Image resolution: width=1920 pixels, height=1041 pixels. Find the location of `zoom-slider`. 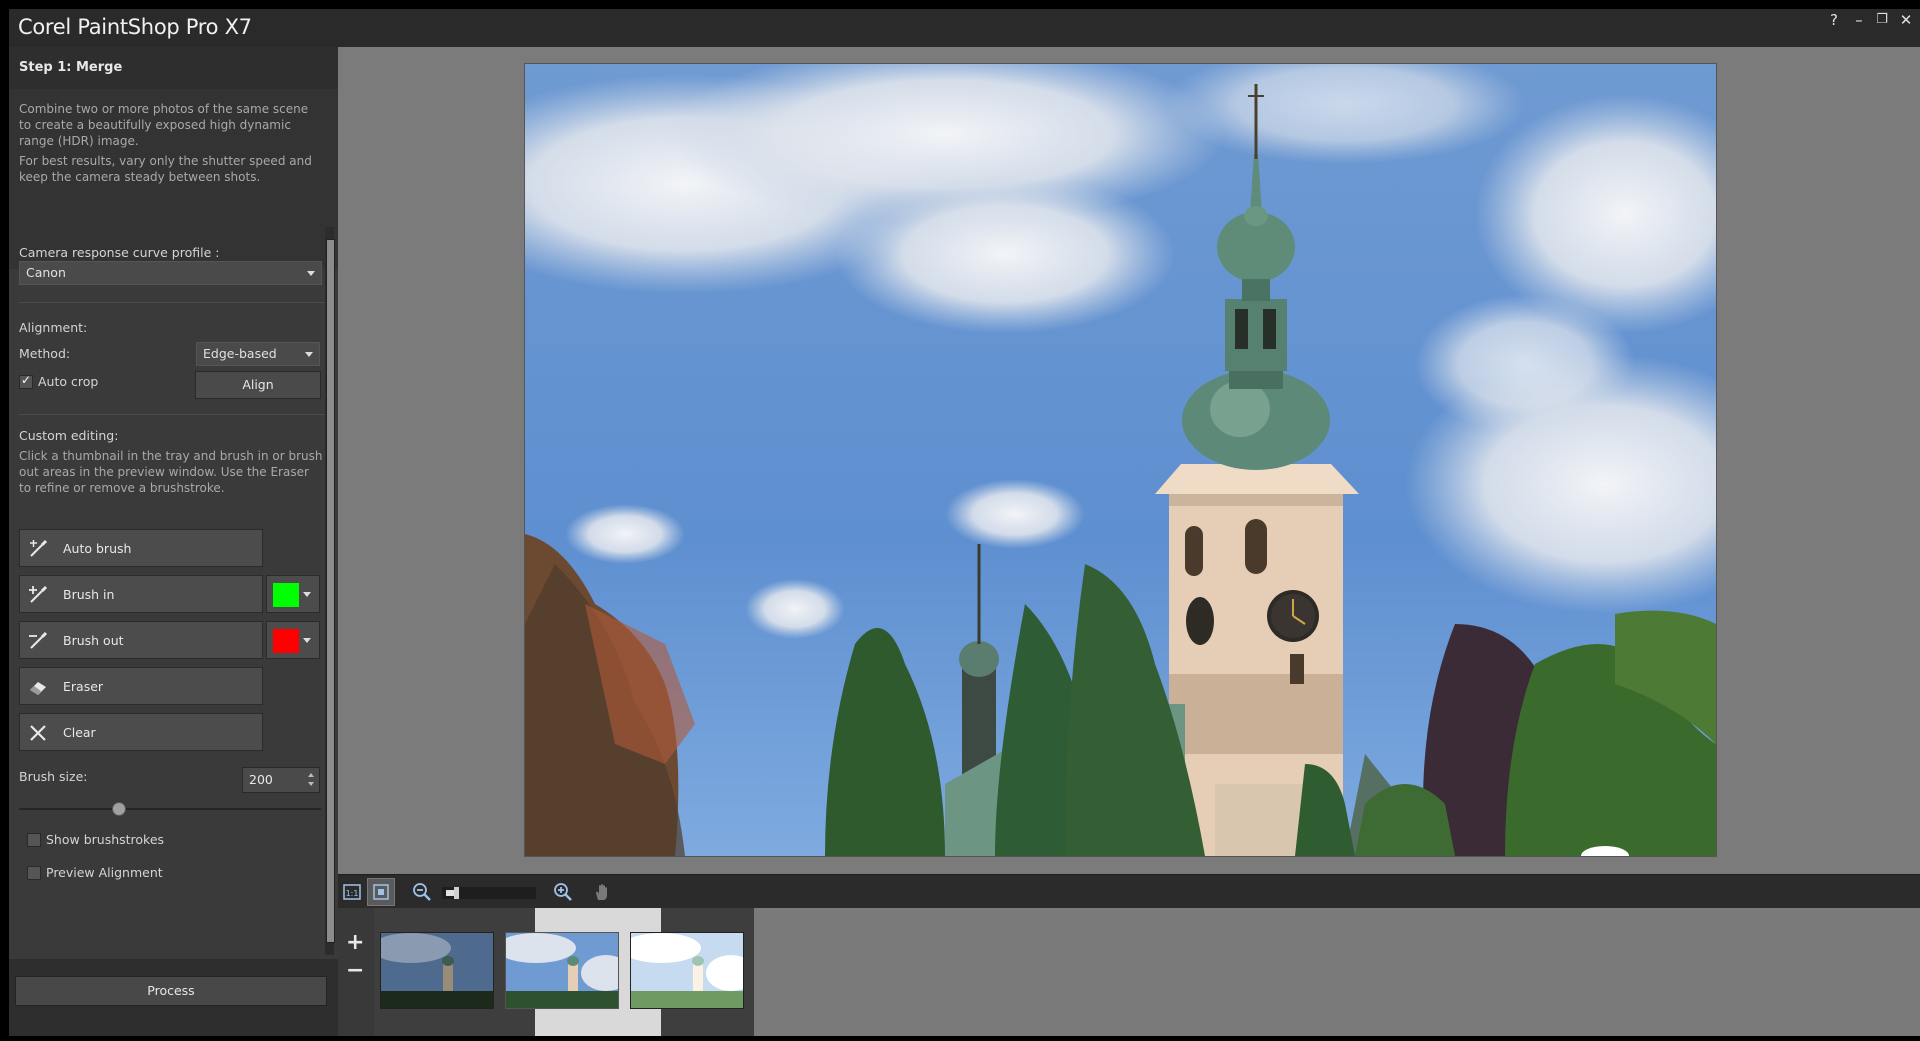

zoom-slider is located at coordinates (489, 893).